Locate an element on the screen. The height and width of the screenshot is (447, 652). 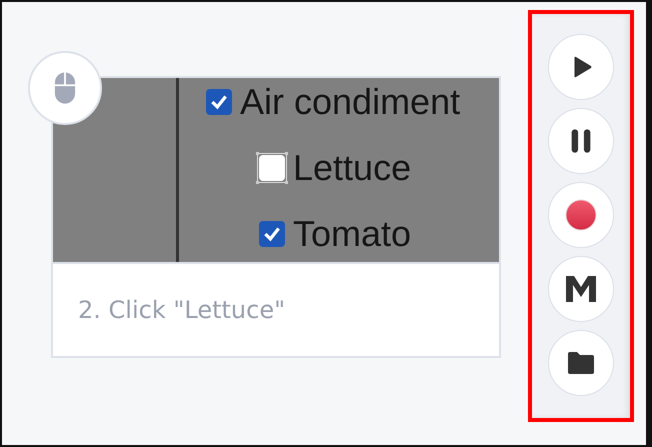
checkbox-label: Tomato is located at coordinates (352, 234).